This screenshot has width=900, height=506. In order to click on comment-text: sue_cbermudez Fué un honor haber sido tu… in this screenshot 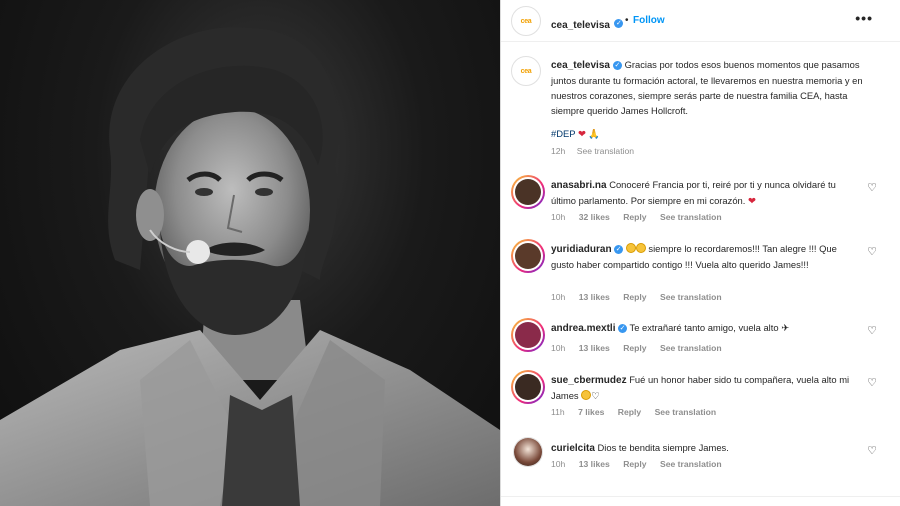, I will do `click(701, 387)`.